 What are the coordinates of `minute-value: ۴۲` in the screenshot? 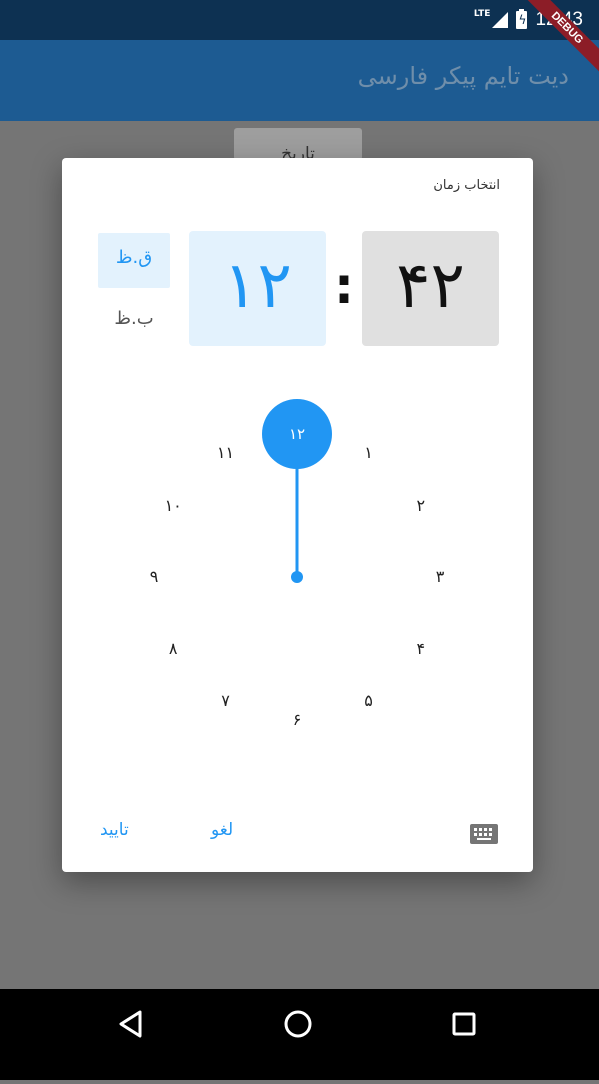 It's located at (430, 286).